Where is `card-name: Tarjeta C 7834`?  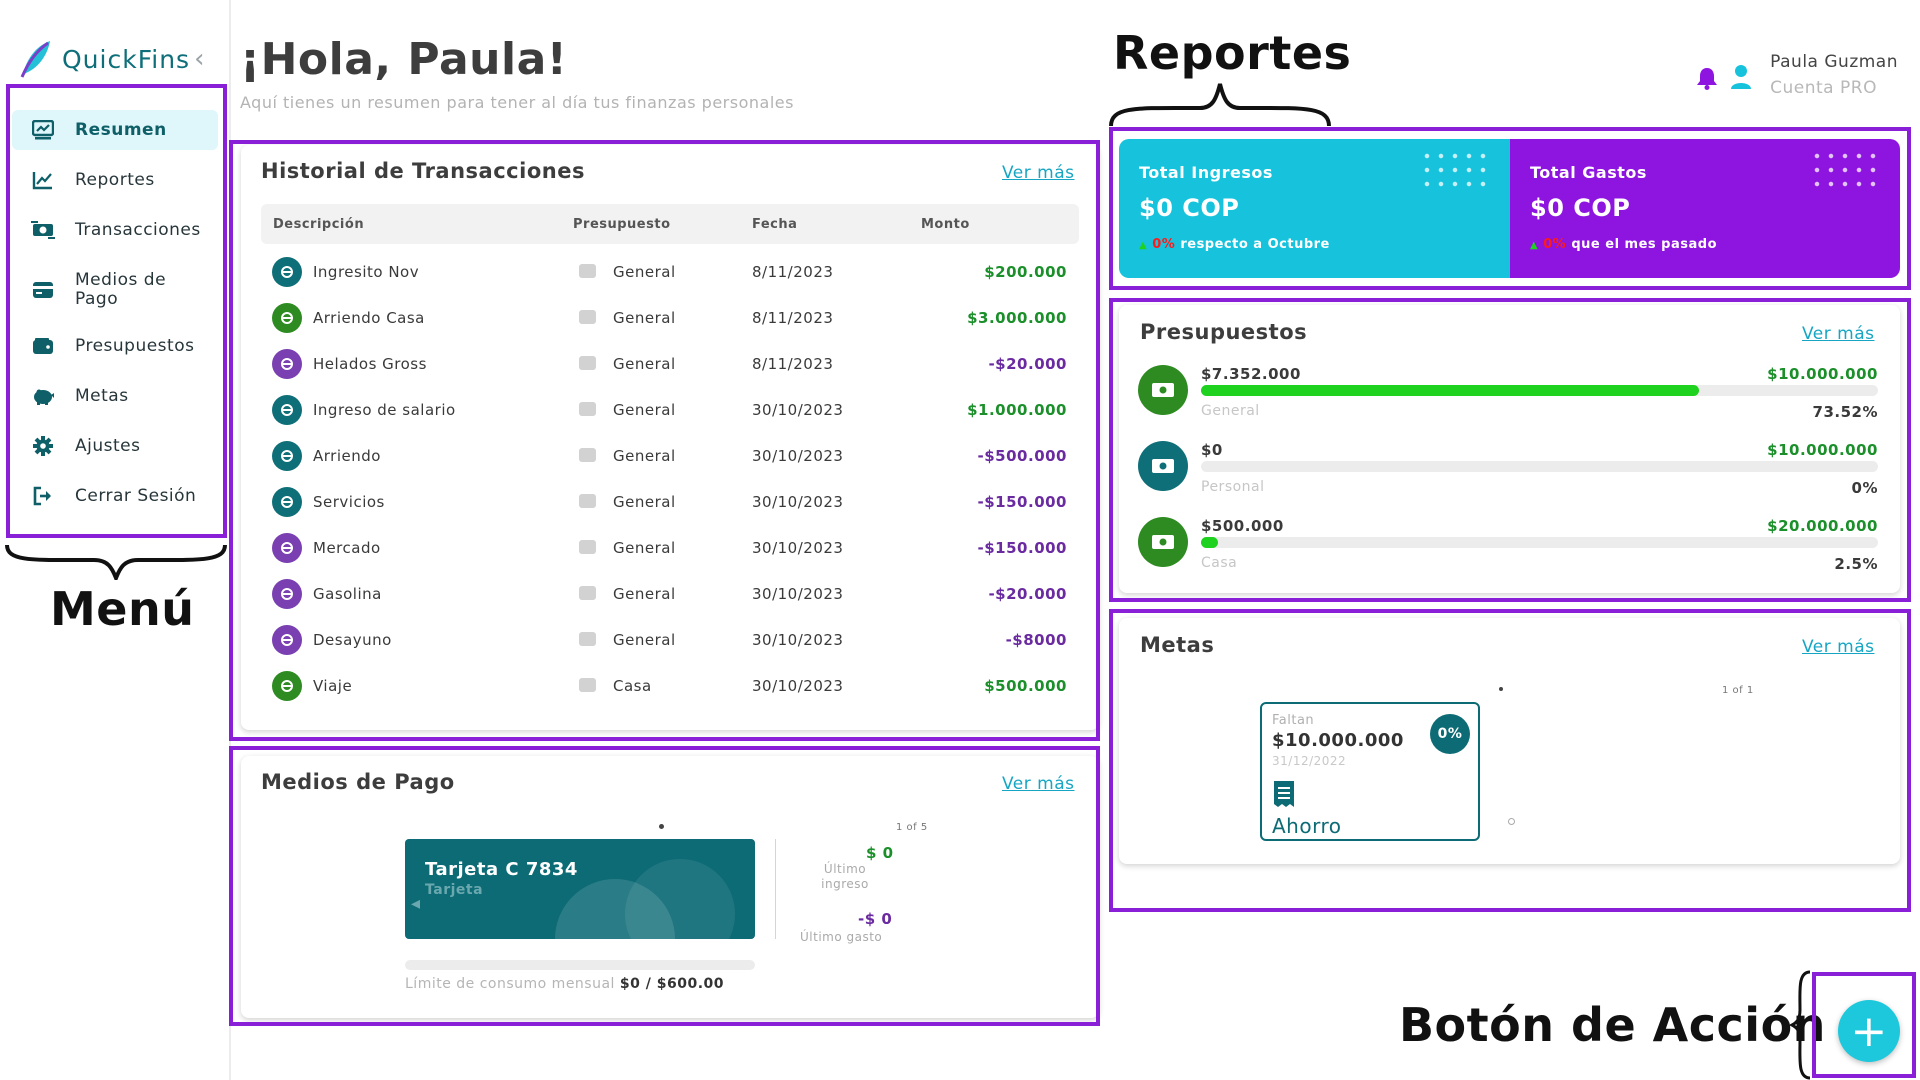 card-name: Tarjeta C 7834 is located at coordinates (501, 869).